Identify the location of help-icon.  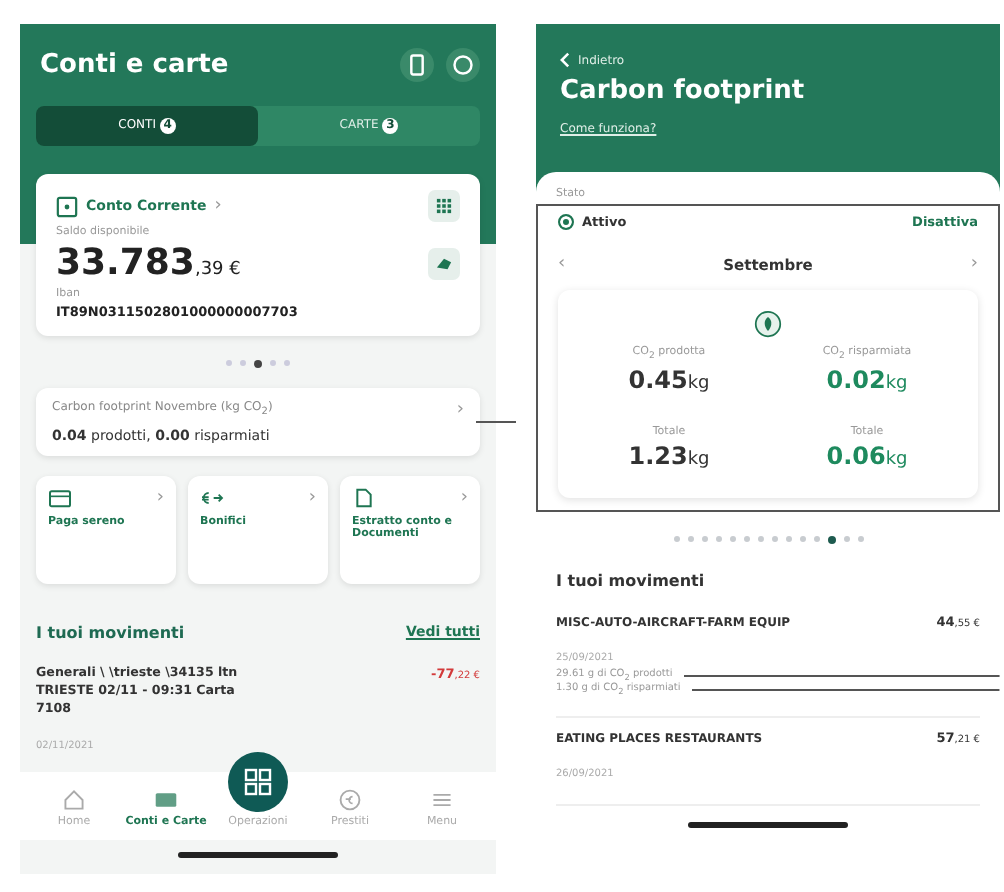
(463, 65).